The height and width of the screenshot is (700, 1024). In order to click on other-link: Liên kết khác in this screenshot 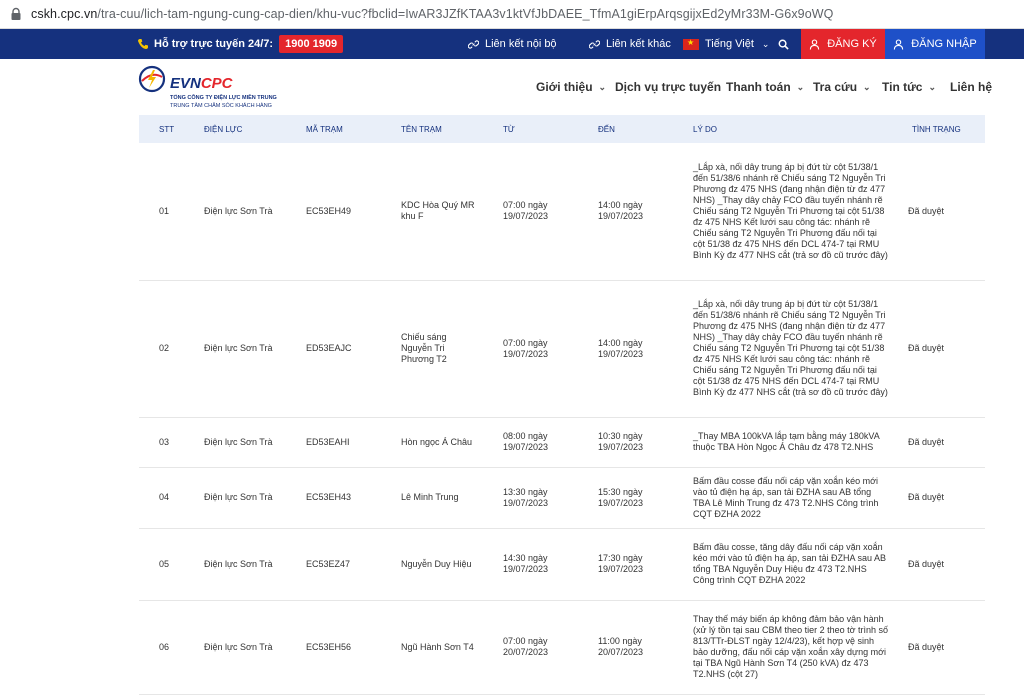, I will do `click(630, 44)`.